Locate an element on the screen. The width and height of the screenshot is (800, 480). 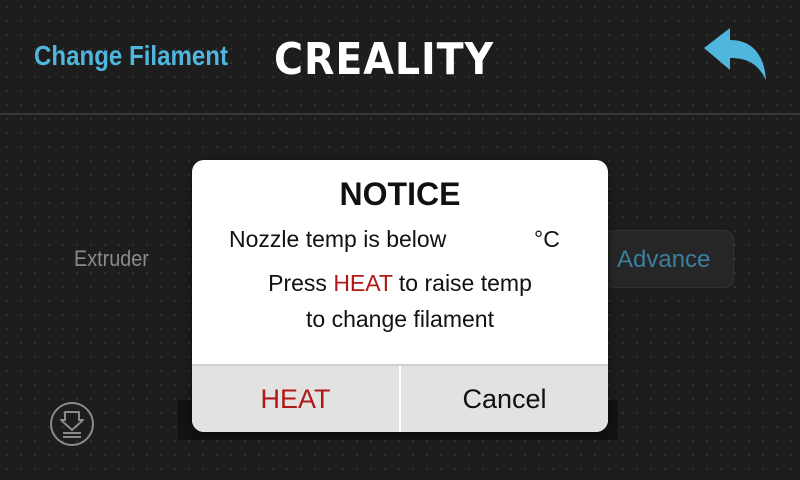
temp-unit: °C is located at coordinates (547, 239).